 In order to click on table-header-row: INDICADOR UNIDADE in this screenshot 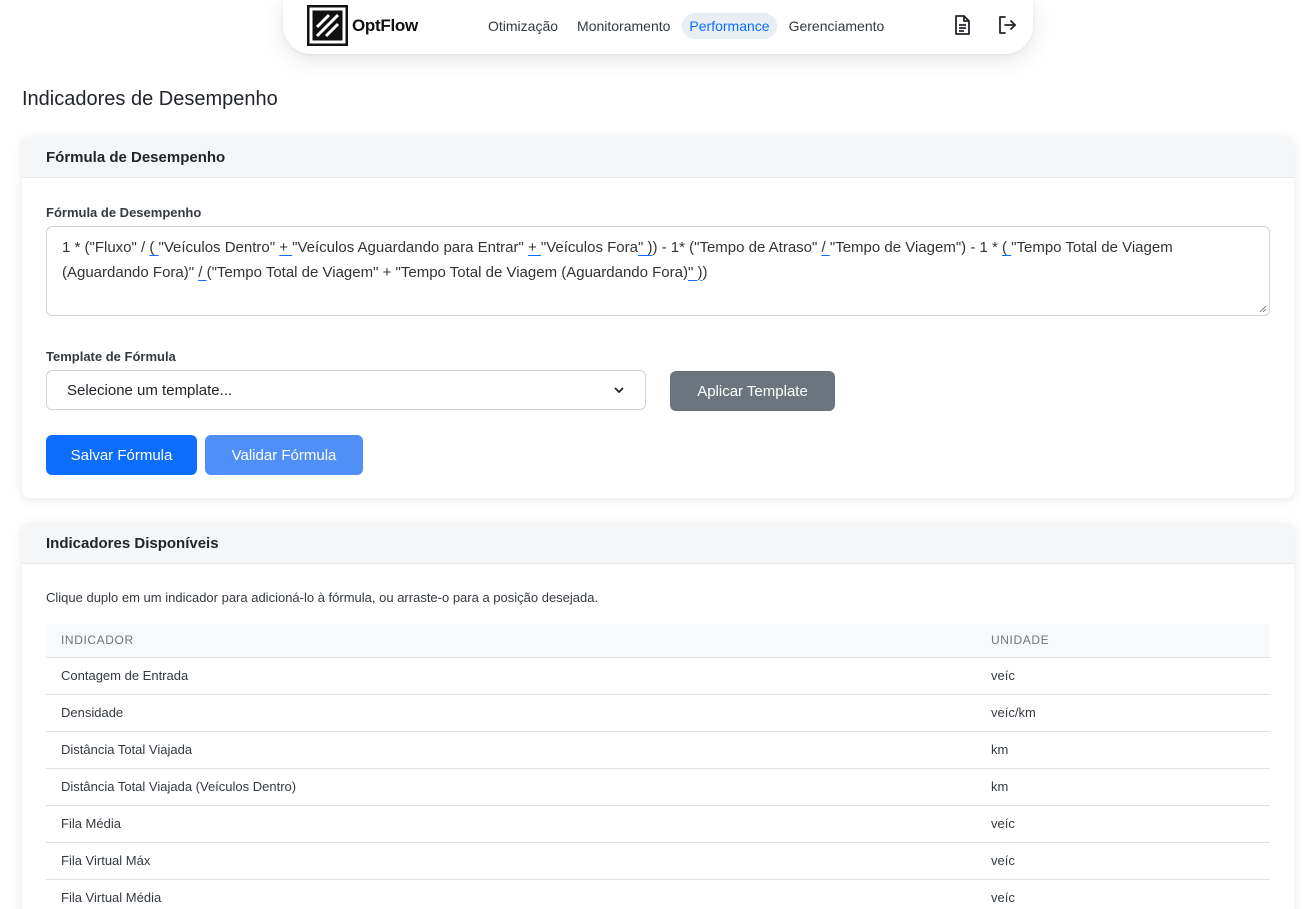, I will do `click(658, 641)`.